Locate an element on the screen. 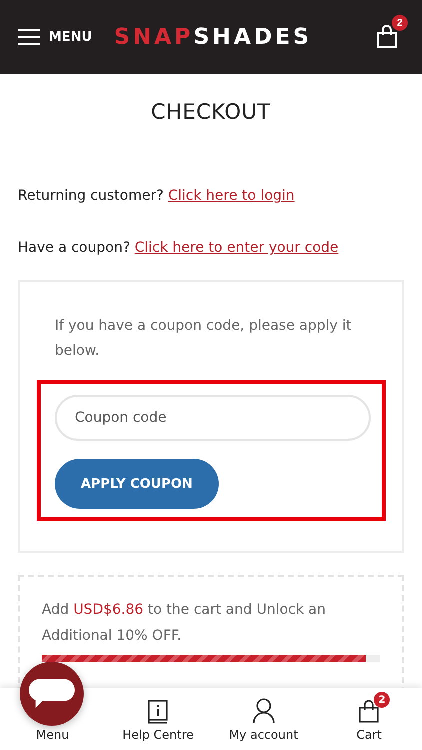  cart-button: 2 is located at coordinates (392, 32).